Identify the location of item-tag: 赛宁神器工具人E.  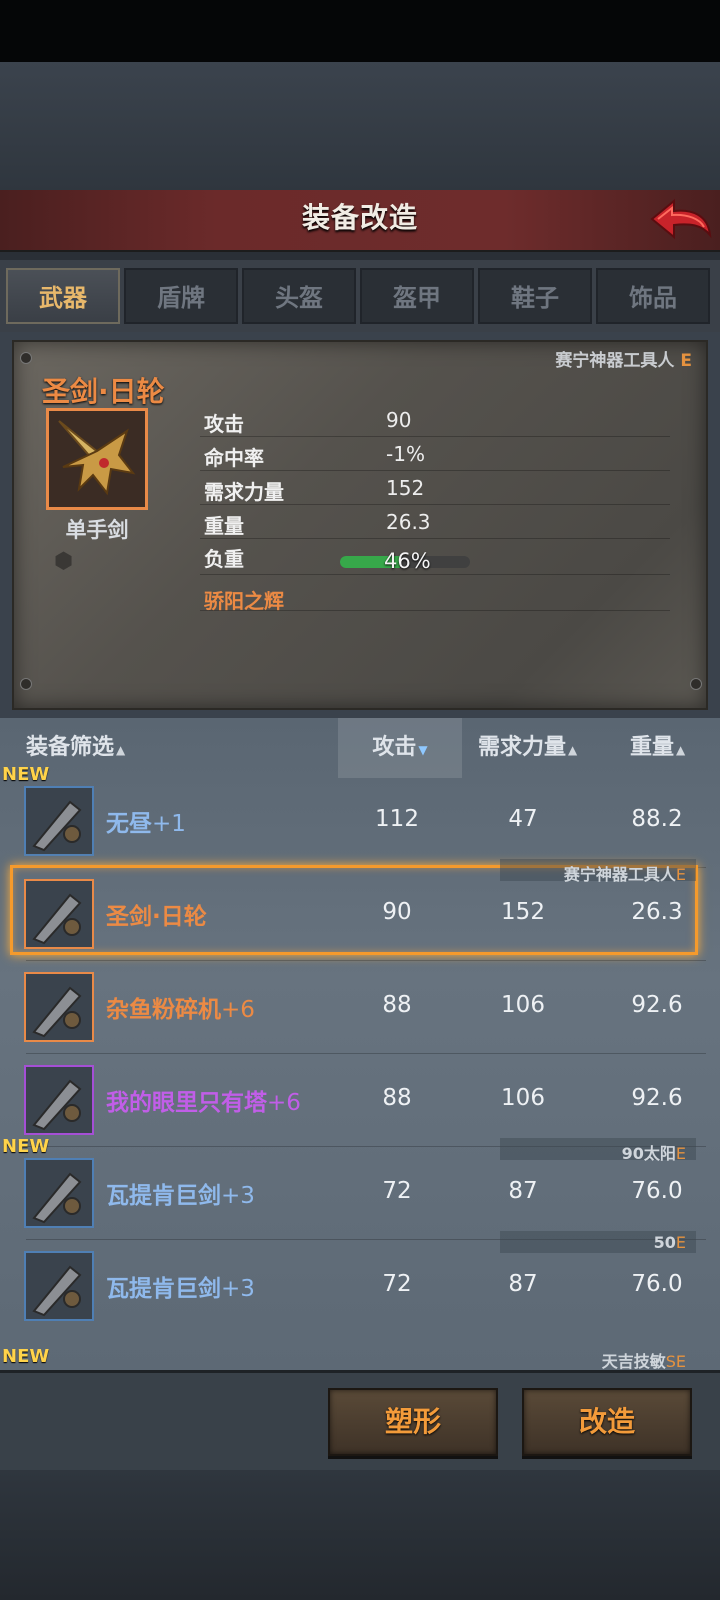
(625, 873).